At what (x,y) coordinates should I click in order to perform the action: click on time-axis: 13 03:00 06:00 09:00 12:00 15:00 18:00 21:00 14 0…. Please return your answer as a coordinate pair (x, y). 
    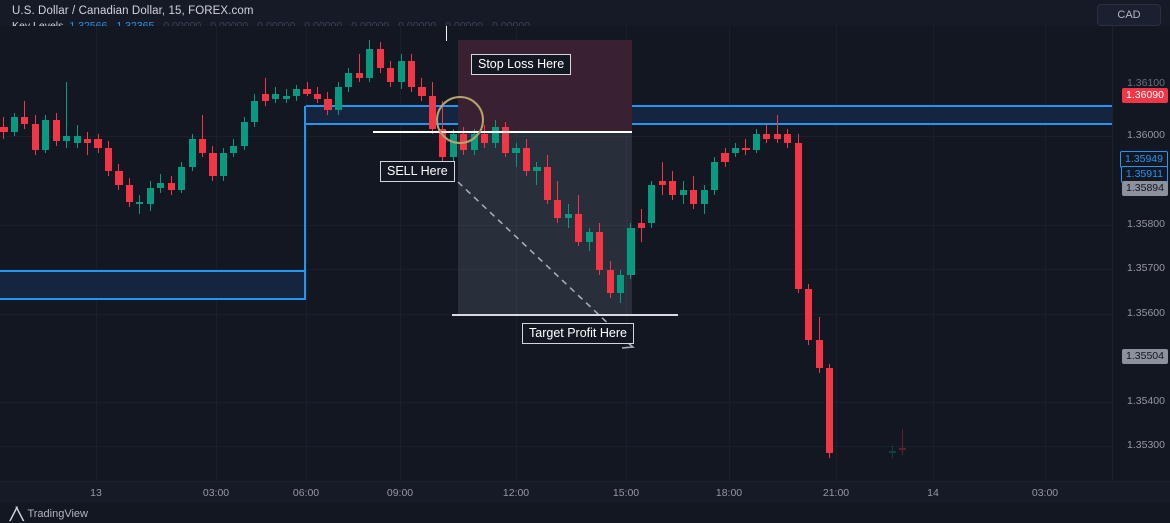
    Looking at the image, I should click on (585, 492).